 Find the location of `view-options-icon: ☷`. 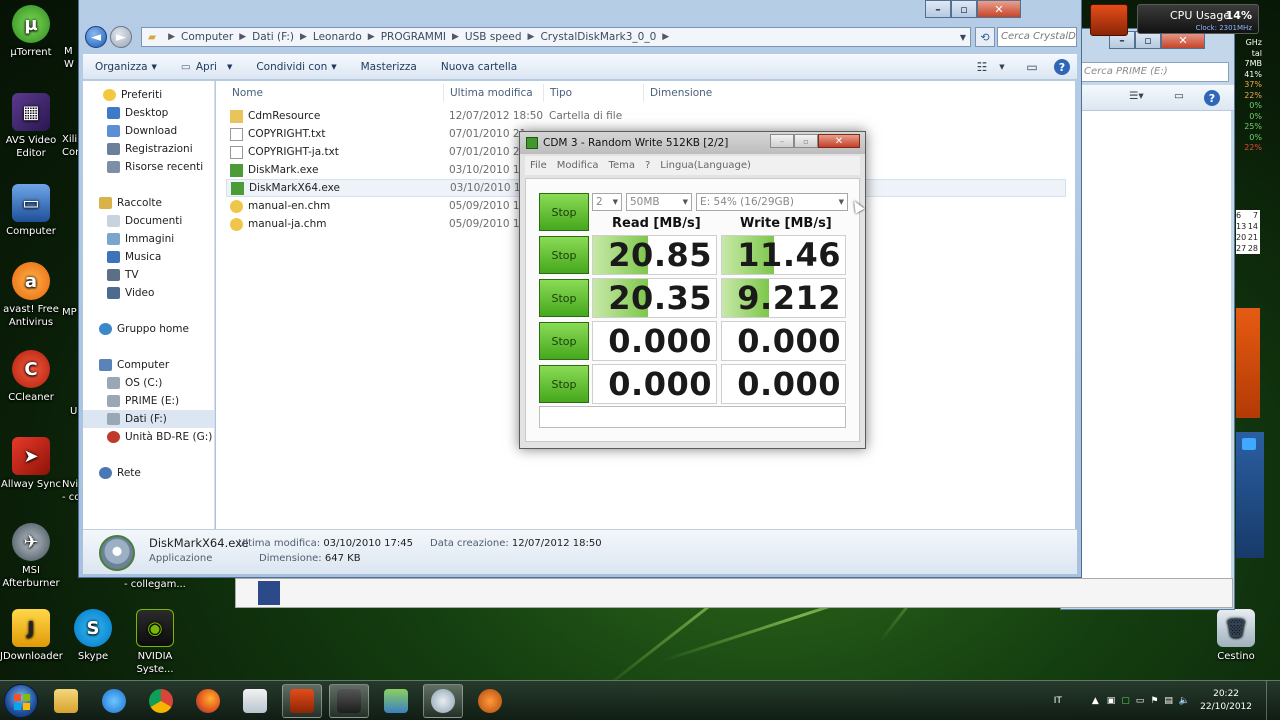

view-options-icon: ☷ is located at coordinates (982, 67).